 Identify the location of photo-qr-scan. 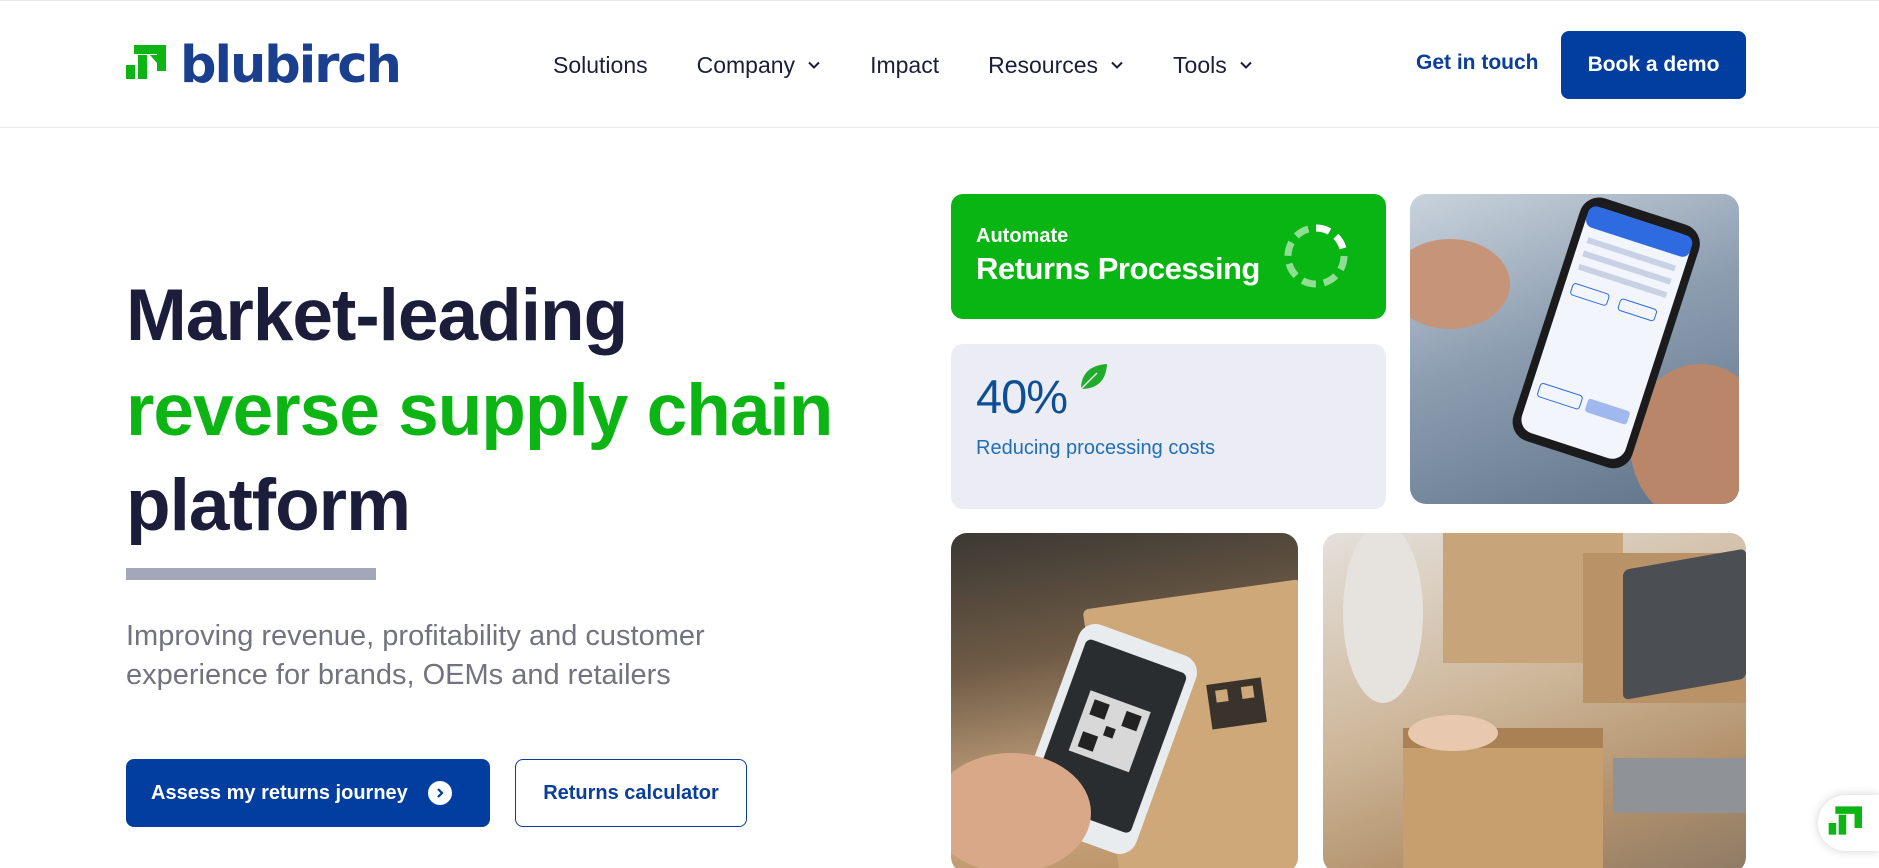
(1124, 700).